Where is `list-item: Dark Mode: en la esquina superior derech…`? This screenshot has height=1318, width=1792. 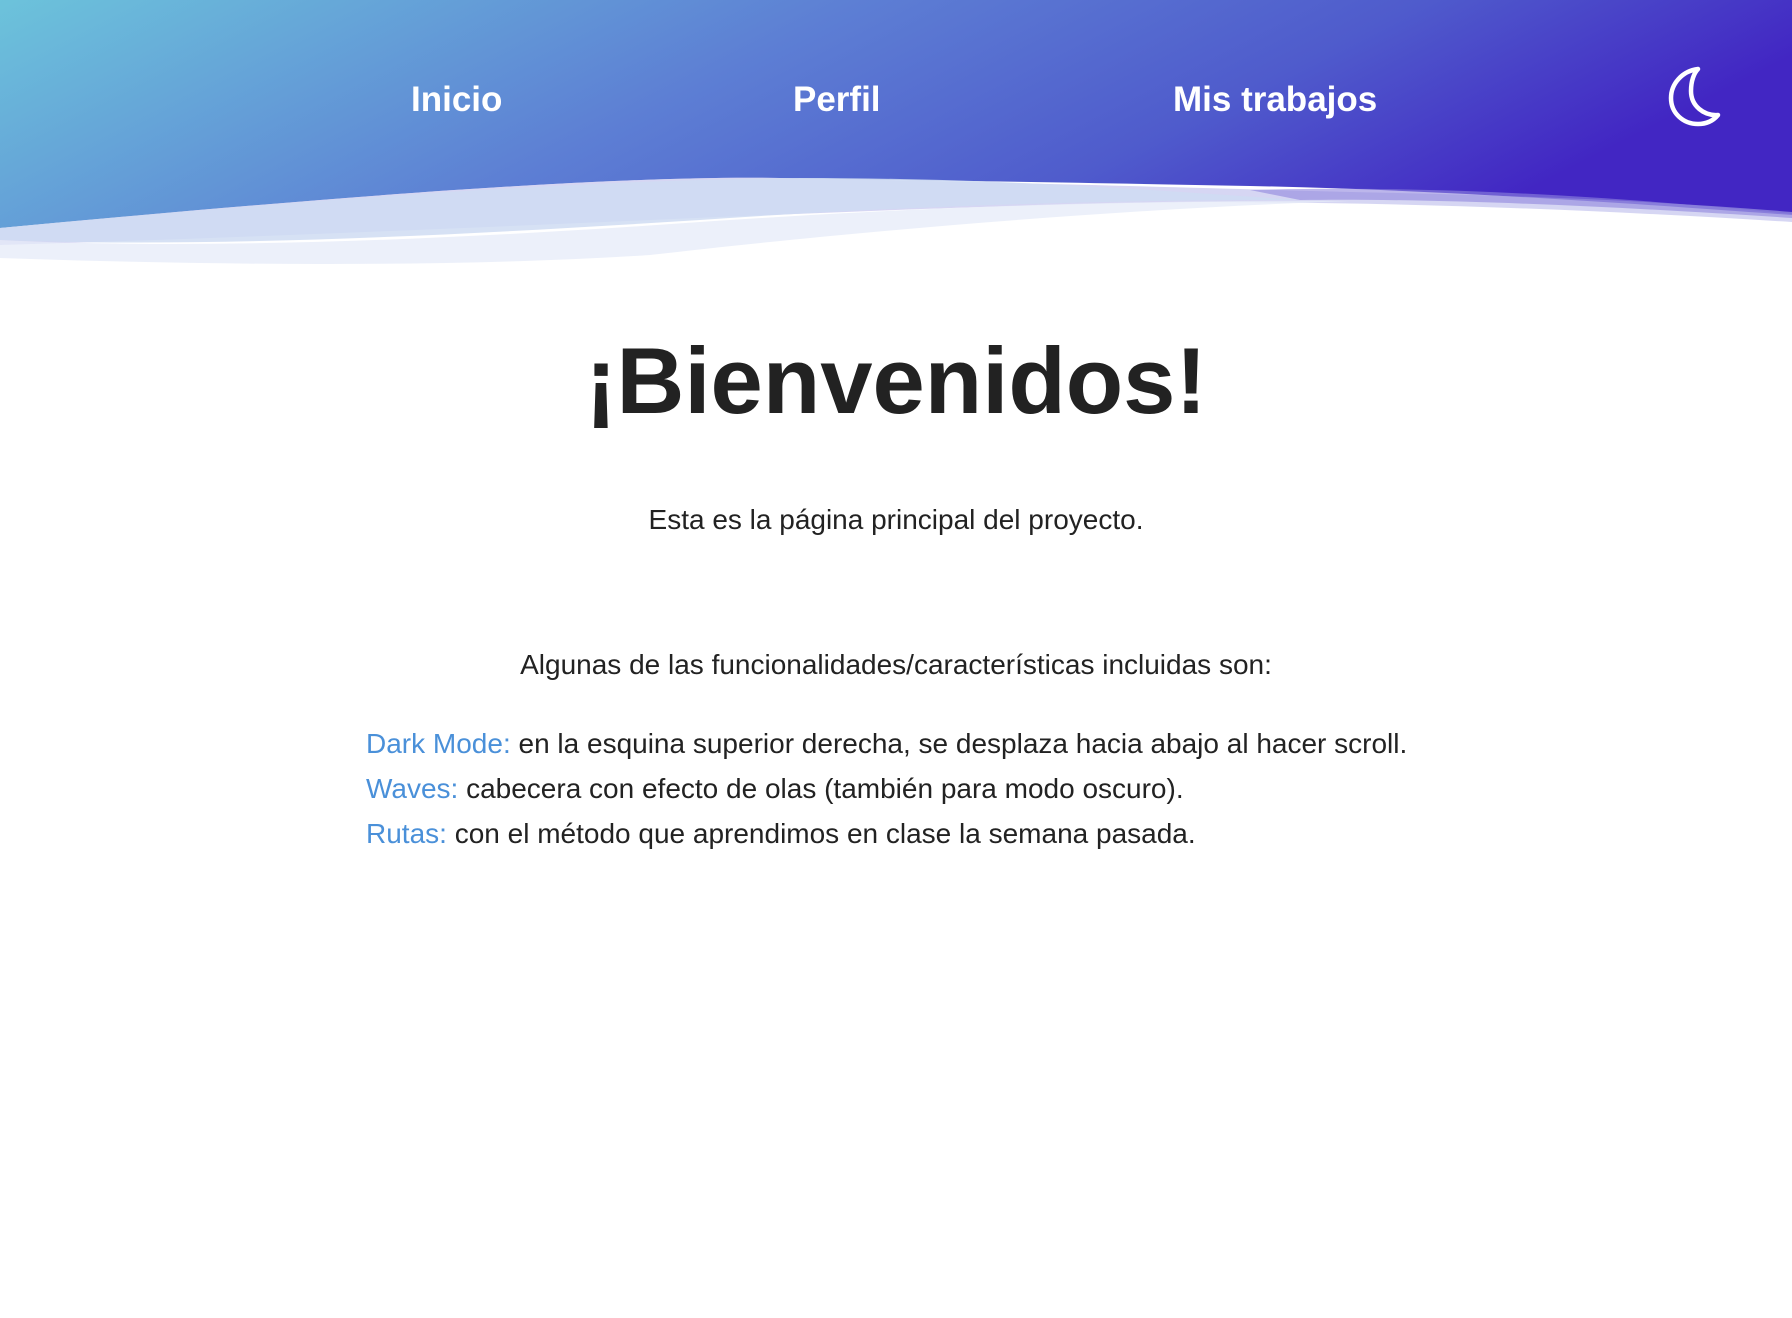 list-item: Dark Mode: en la esquina superior derech… is located at coordinates (886, 743).